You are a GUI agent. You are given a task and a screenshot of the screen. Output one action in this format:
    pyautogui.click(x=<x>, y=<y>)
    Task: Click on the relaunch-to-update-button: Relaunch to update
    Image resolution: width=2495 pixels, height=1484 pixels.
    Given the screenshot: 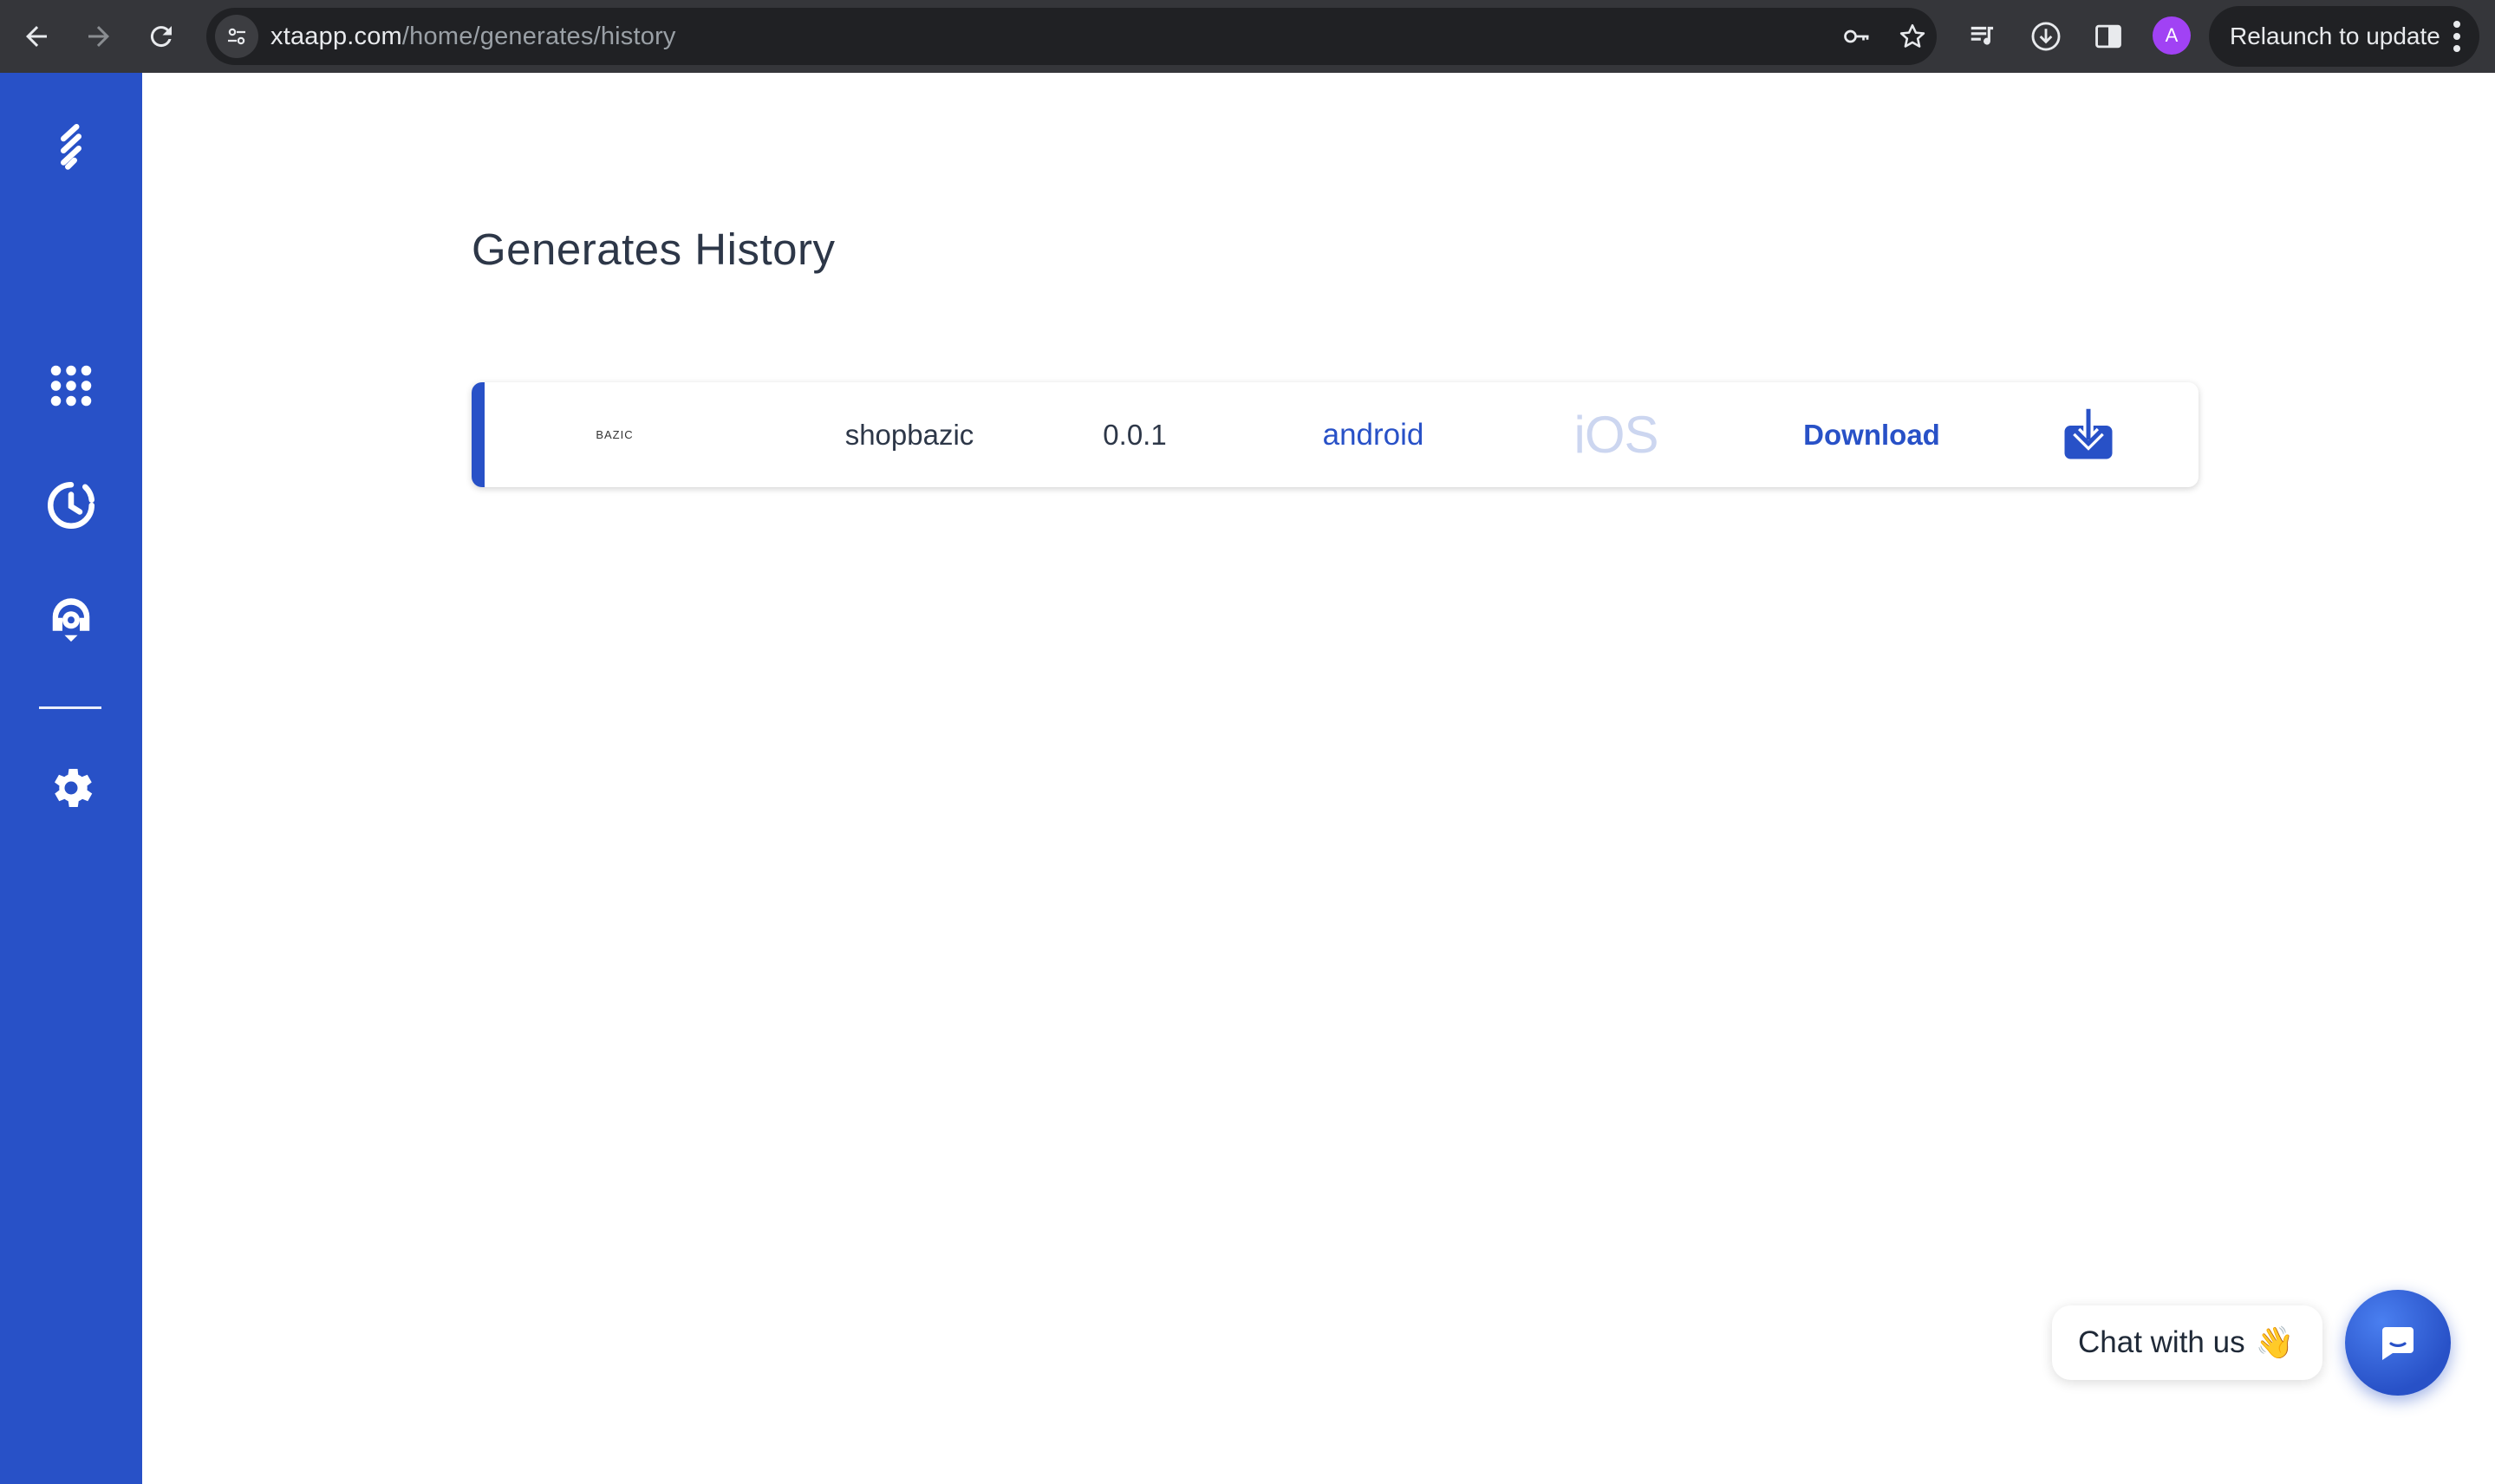 What is the action you would take?
    pyautogui.click(x=2344, y=36)
    